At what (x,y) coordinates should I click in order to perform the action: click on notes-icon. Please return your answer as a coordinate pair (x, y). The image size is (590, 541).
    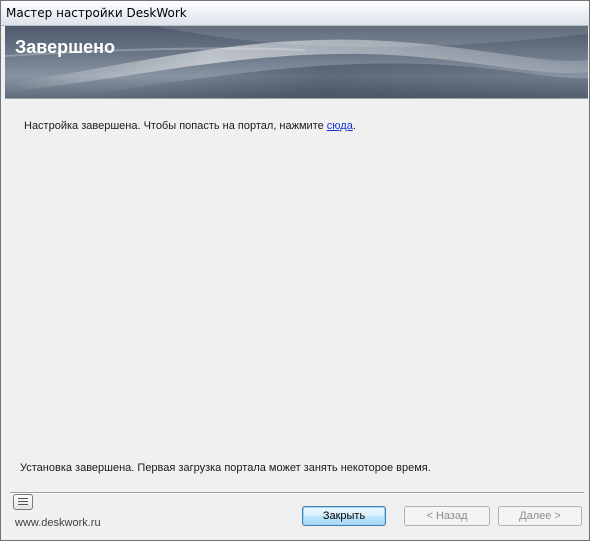
    Looking at the image, I should click on (23, 502).